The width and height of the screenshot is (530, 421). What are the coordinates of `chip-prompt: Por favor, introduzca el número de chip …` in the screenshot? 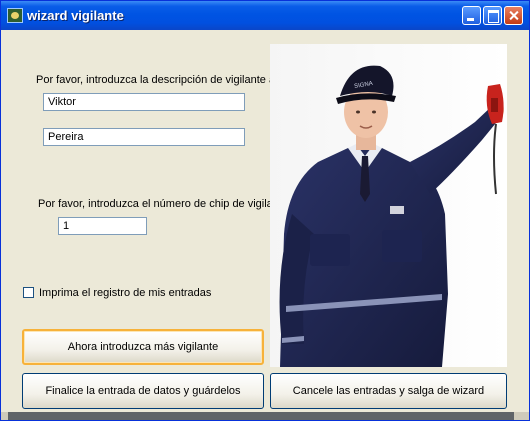 It's located at (163, 204).